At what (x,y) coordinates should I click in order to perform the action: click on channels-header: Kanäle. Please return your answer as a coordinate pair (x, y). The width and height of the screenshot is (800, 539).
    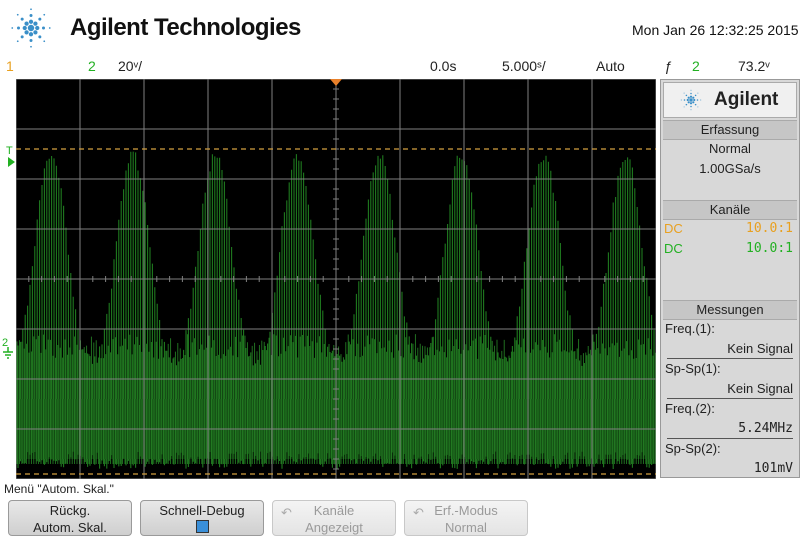
    Looking at the image, I should click on (730, 210).